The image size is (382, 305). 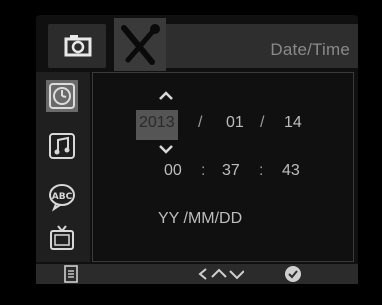 I want to click on camera-icon, so click(x=78, y=46).